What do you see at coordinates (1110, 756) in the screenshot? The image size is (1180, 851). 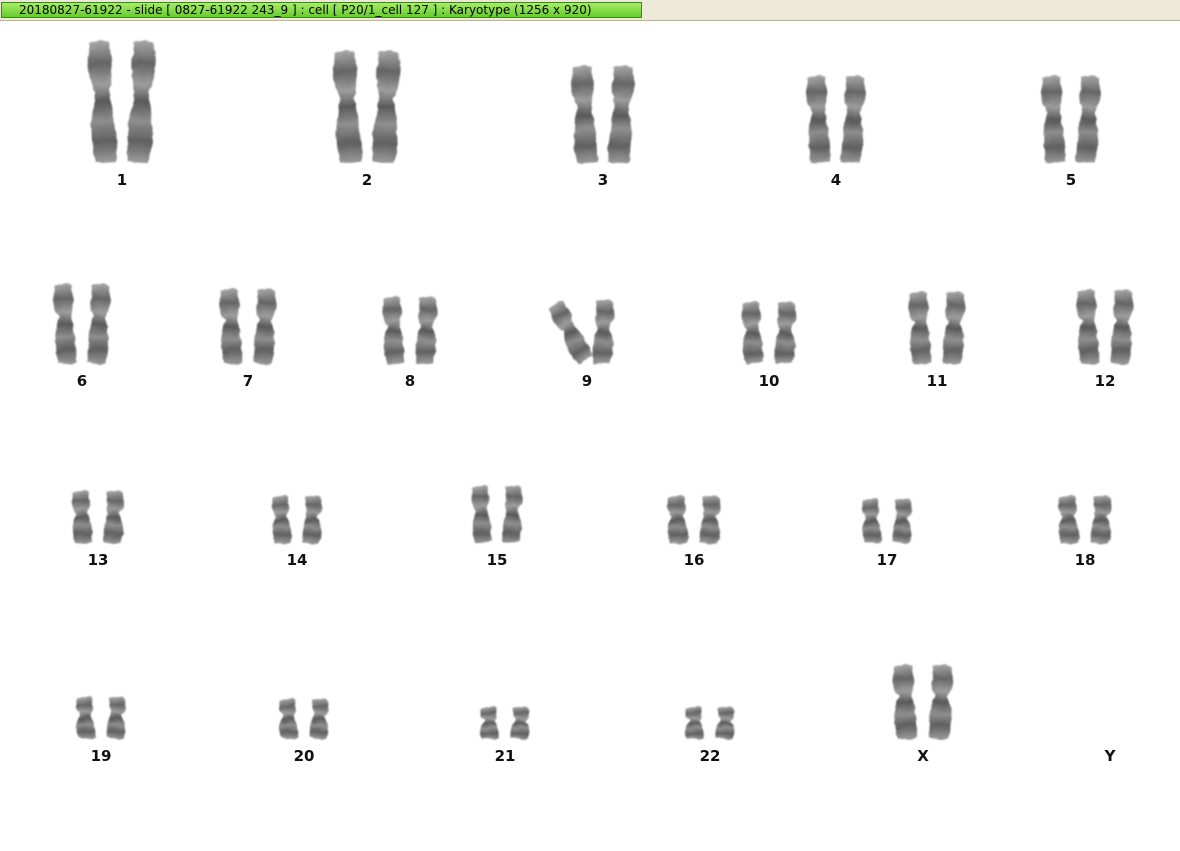 I see `chromosome-label-y: Y` at bounding box center [1110, 756].